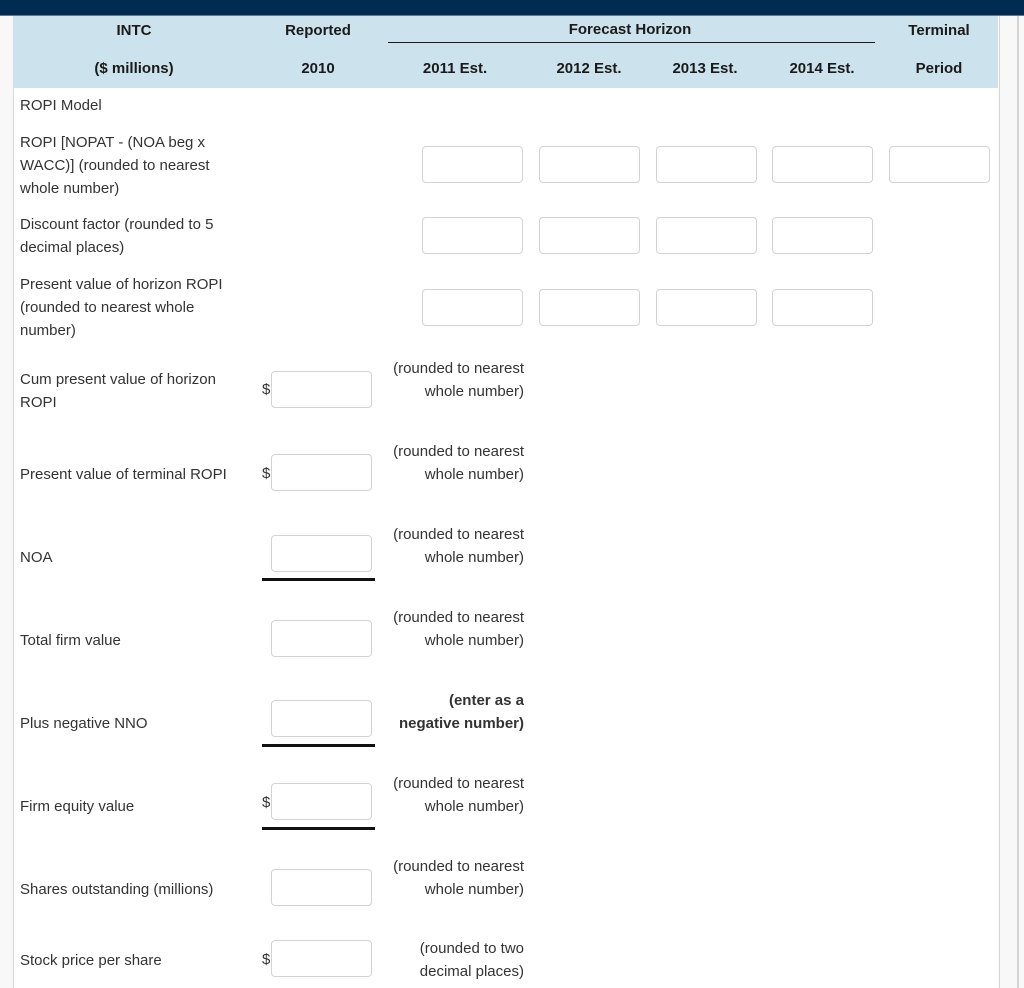 Image resolution: width=1024 pixels, height=988 pixels. I want to click on ropi-2012-input, so click(589, 164).